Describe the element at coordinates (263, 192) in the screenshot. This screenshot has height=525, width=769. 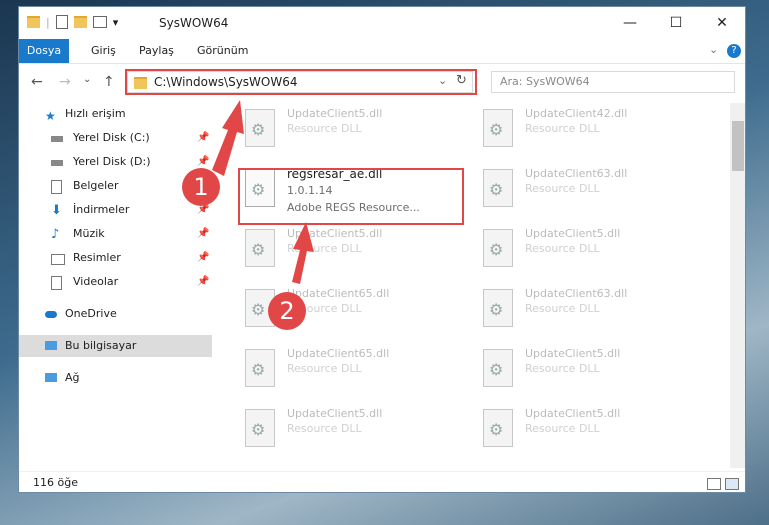
I see `annotation-arrows` at that location.